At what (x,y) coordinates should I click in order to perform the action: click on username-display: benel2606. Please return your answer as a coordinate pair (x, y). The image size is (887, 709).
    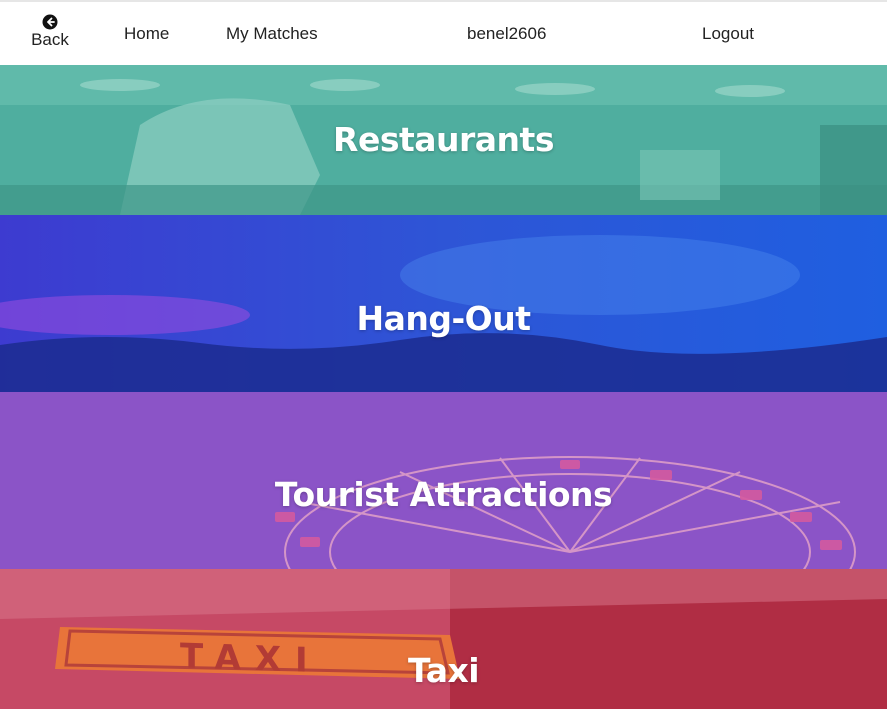
    Looking at the image, I should click on (507, 33).